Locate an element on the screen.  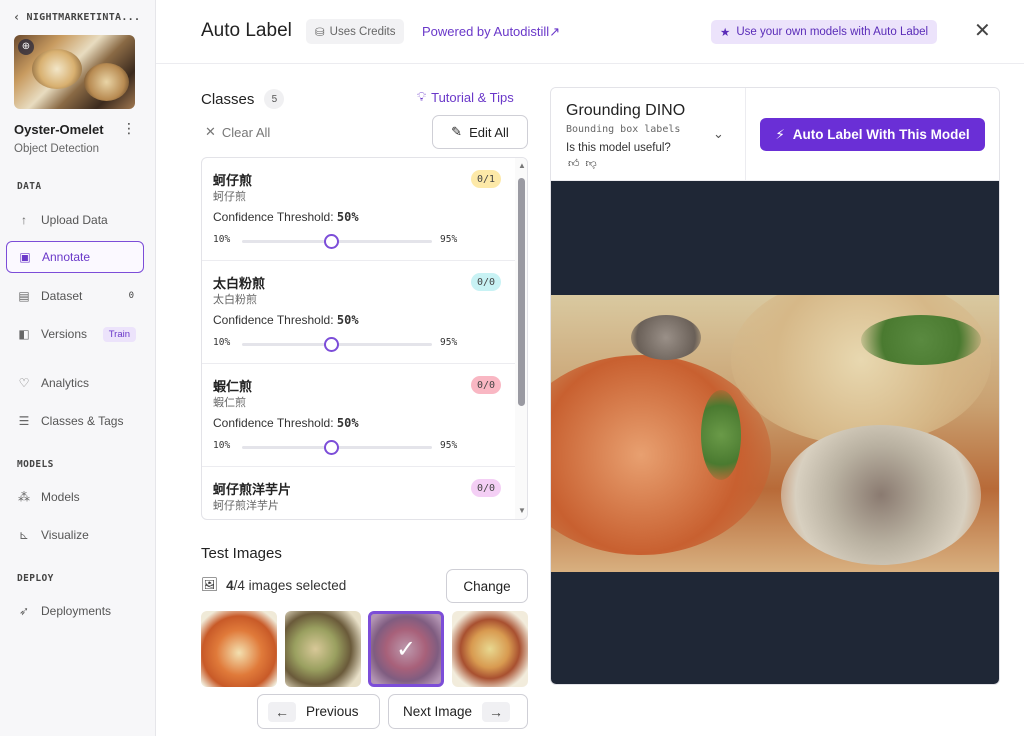
class-subtitle: 蚵仔煎洋芋片 is located at coordinates (246, 506).